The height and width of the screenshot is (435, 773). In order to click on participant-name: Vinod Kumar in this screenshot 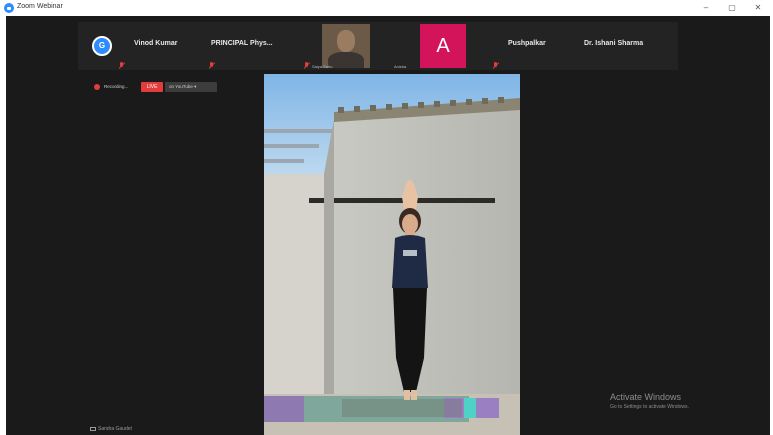, I will do `click(156, 43)`.